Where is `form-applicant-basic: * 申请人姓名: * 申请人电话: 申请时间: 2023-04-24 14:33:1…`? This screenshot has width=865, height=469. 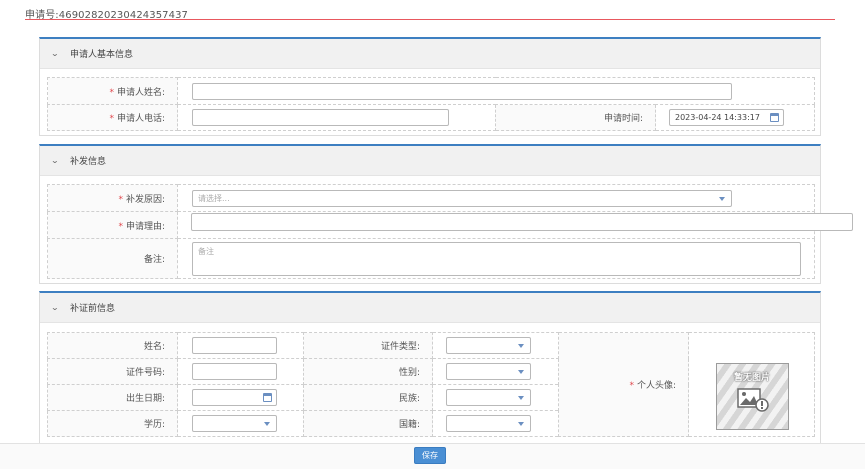 form-applicant-basic: * 申请人姓名: * 申请人电话: 申请时间: 2023-04-24 14:33:1… is located at coordinates (431, 104).